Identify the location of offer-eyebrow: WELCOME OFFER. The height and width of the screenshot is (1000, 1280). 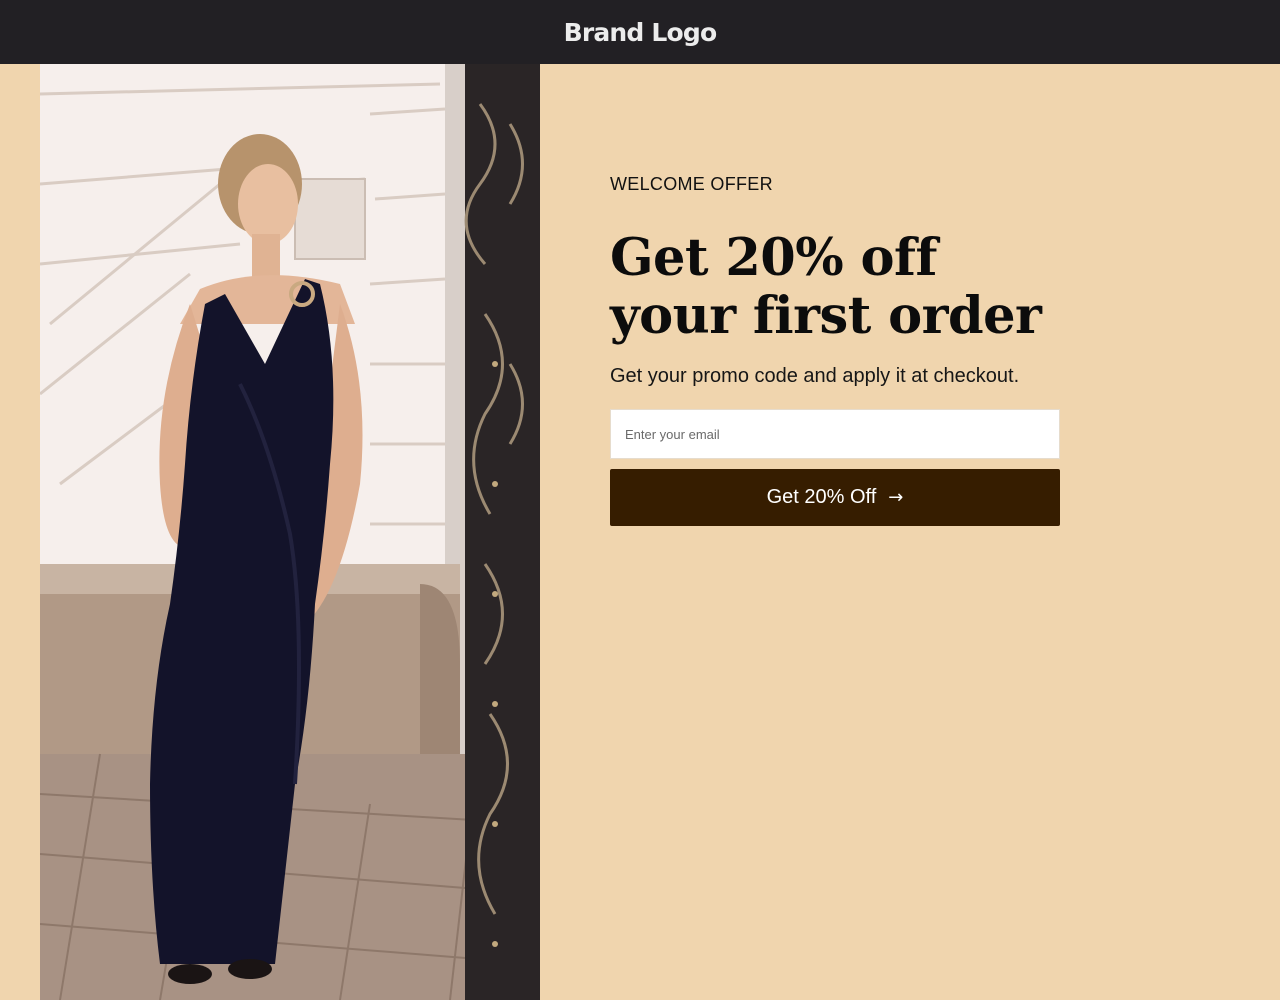
(691, 184).